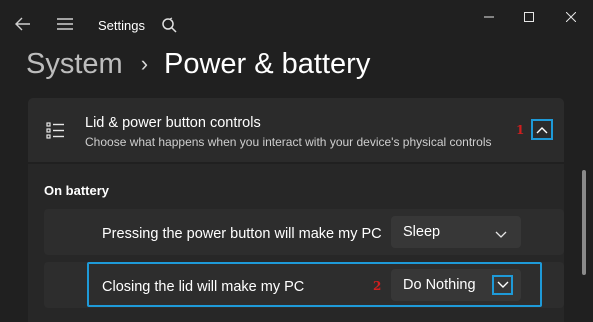 The image size is (593, 322). What do you see at coordinates (520, 130) in the screenshot?
I see `step-number-1: 1` at bounding box center [520, 130].